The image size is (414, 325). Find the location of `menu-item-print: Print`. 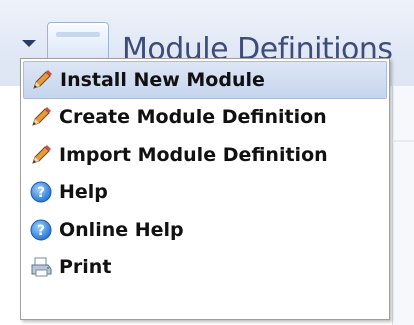

menu-item-print: Print is located at coordinates (205, 268).